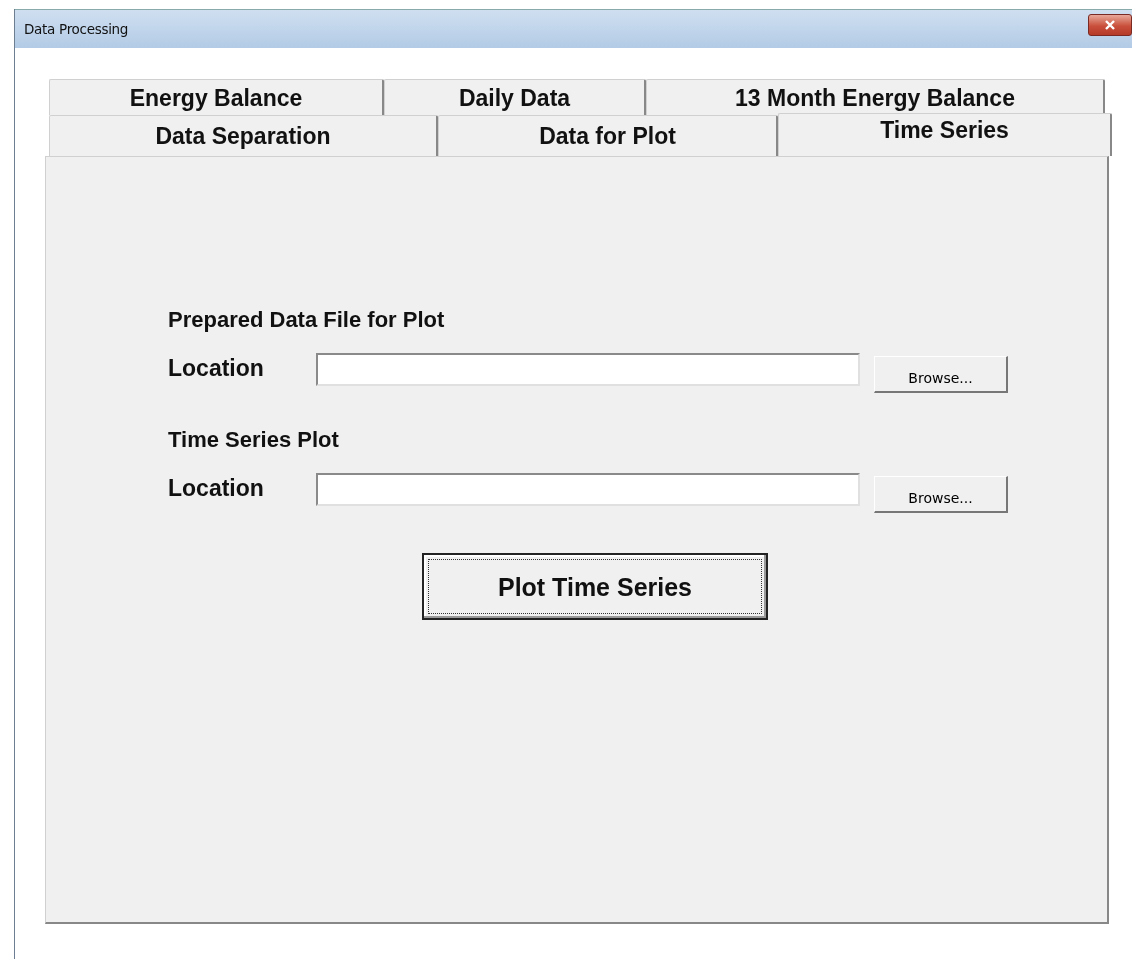 This screenshot has width=1132, height=959. What do you see at coordinates (515, 97) in the screenshot?
I see `tab: Daily Data` at bounding box center [515, 97].